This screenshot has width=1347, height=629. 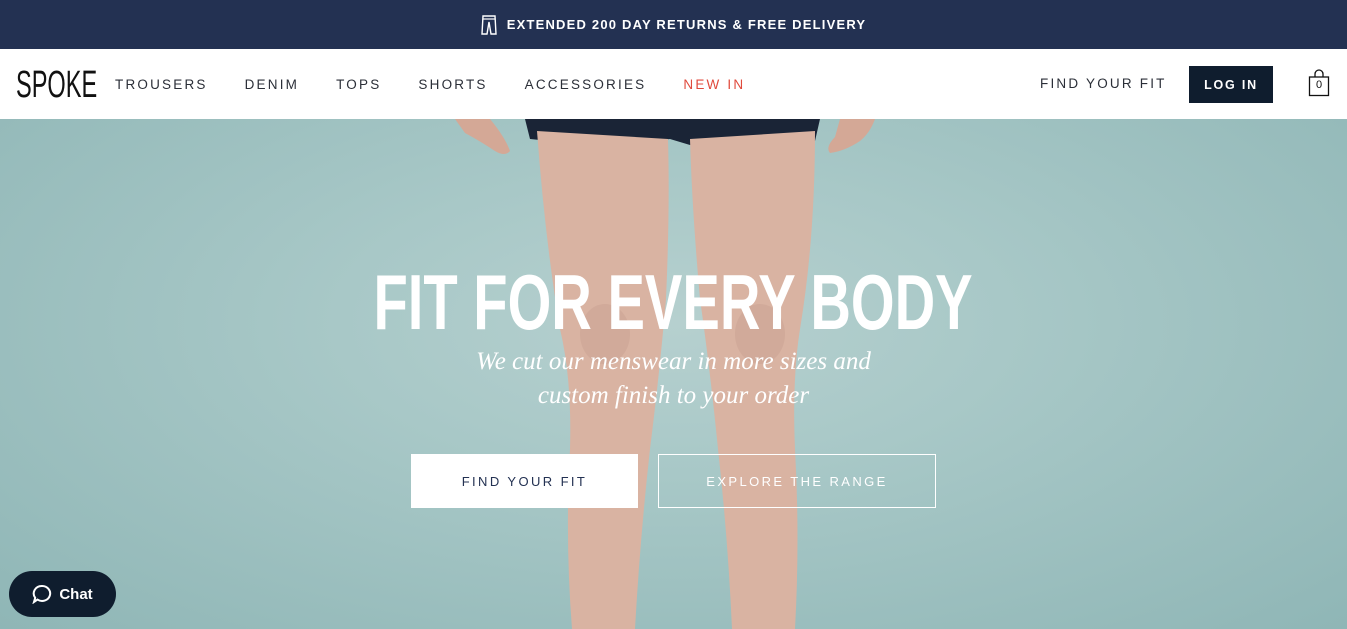 What do you see at coordinates (452, 84) in the screenshot?
I see `nav-link-shorts: SHORTS` at bounding box center [452, 84].